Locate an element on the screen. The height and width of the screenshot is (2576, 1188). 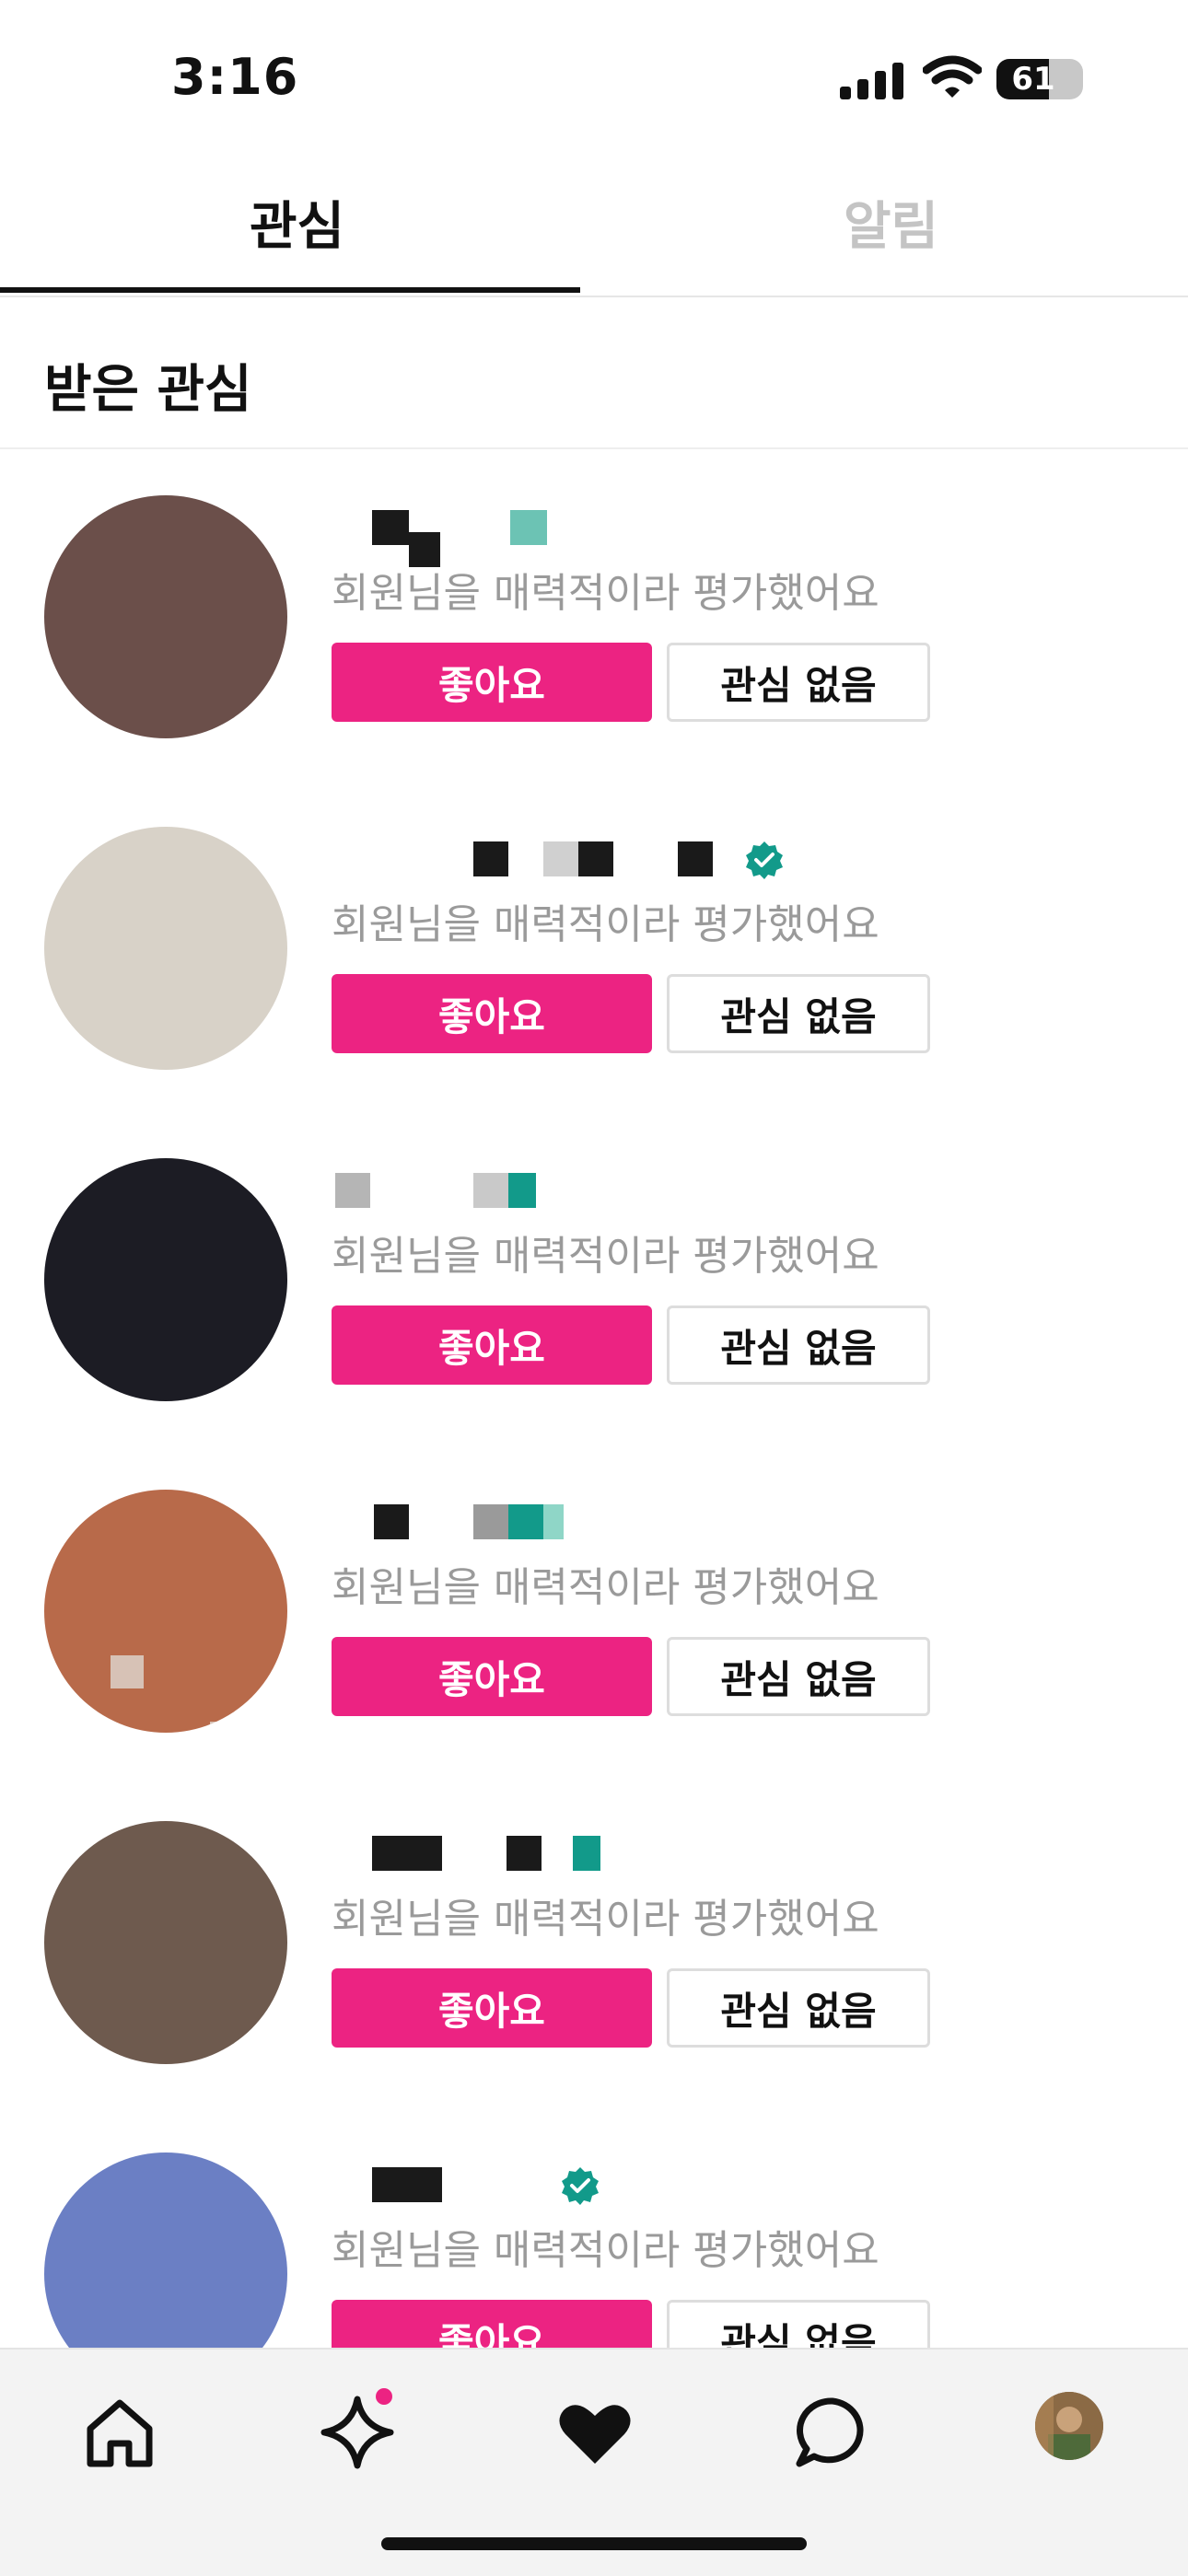
username-redacted is located at coordinates (608, 2187).